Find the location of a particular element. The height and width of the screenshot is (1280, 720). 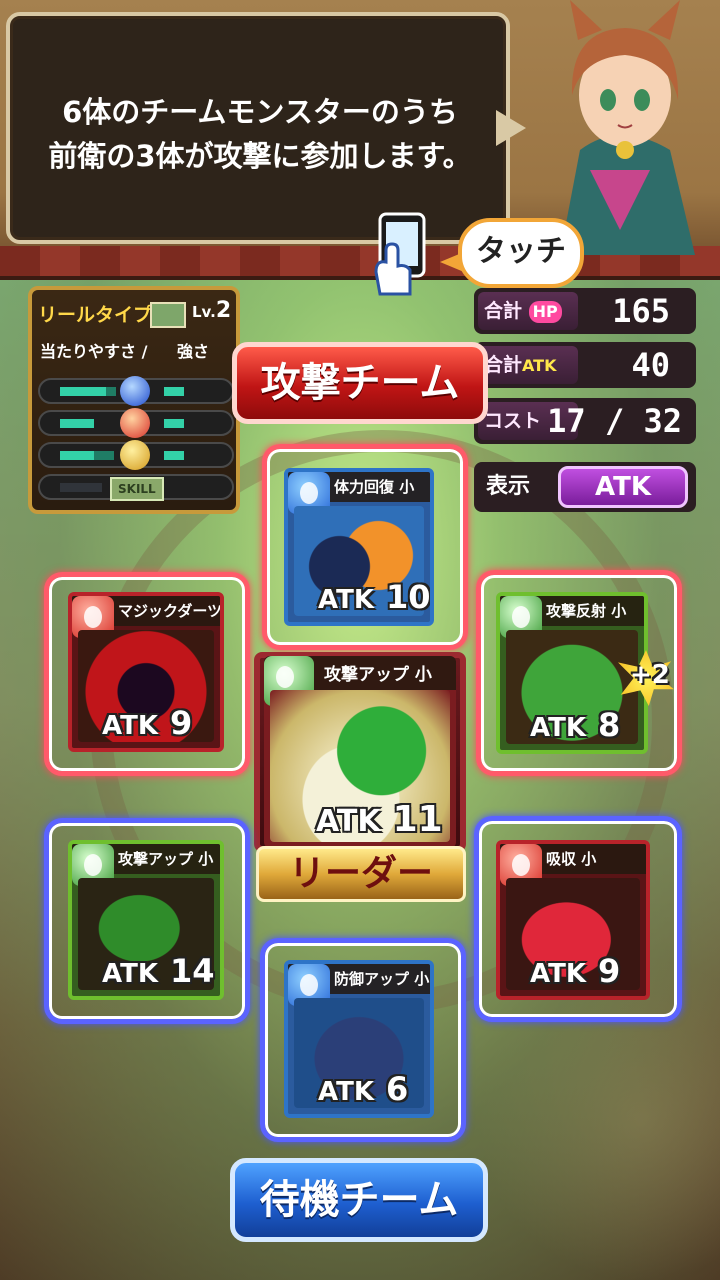

total-atk-stat: 合計ATK 40 is located at coordinates (585, 365).